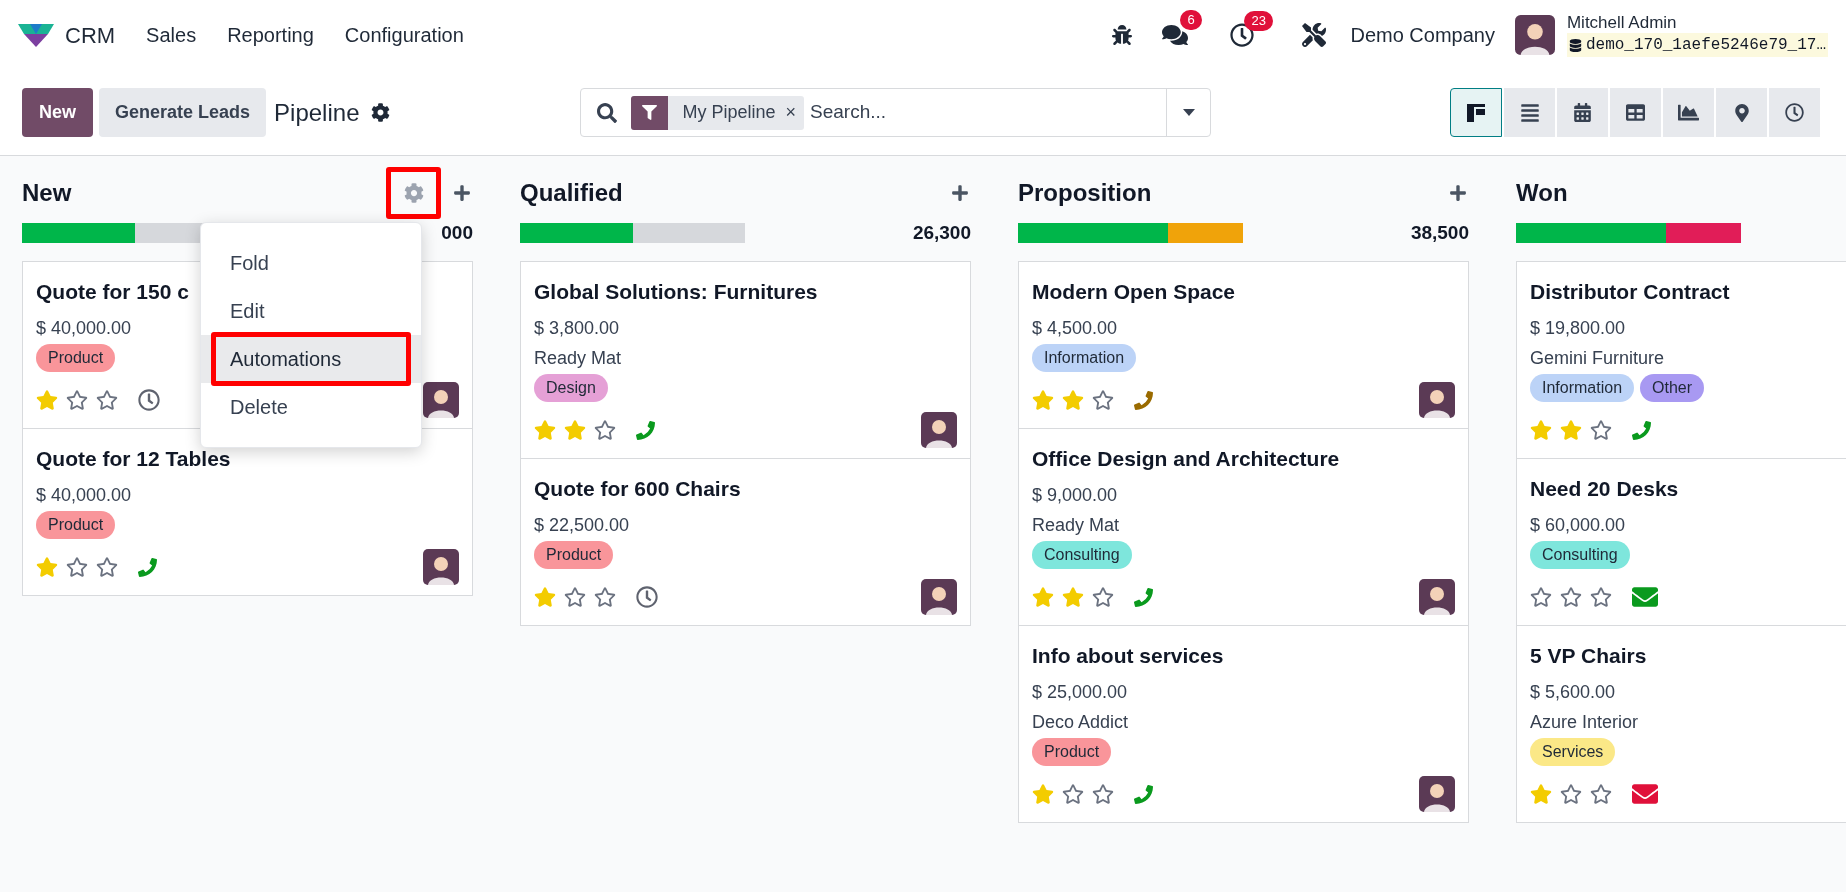 The image size is (1846, 892). Describe the element at coordinates (1672, 388) in the screenshot. I see `tag: Other` at that location.